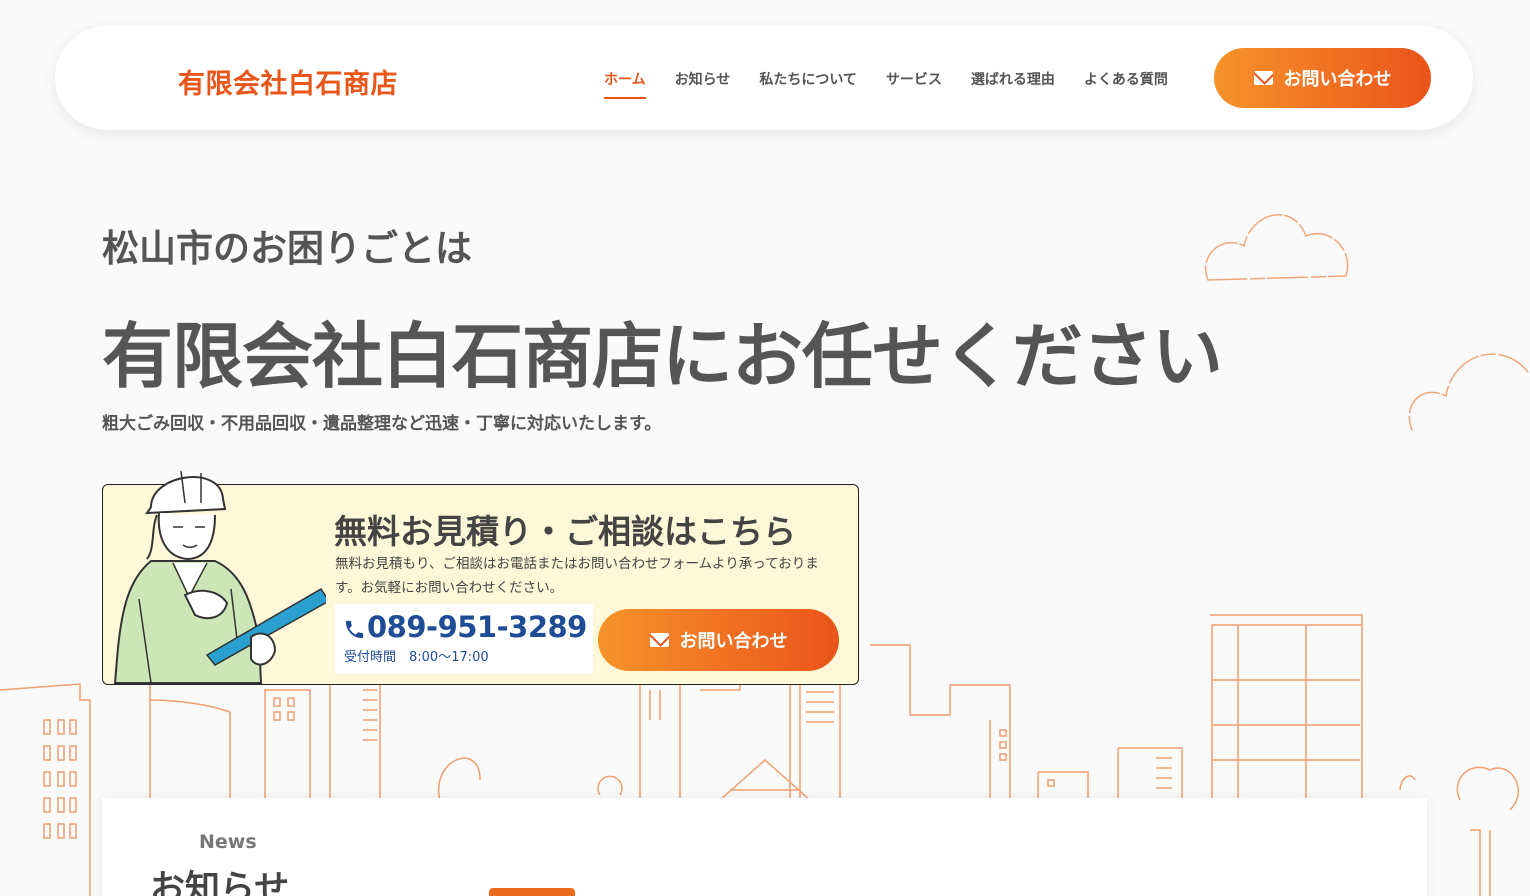 Image resolution: width=1530 pixels, height=896 pixels. I want to click on phone-number: 089-951-3289, so click(477, 627).